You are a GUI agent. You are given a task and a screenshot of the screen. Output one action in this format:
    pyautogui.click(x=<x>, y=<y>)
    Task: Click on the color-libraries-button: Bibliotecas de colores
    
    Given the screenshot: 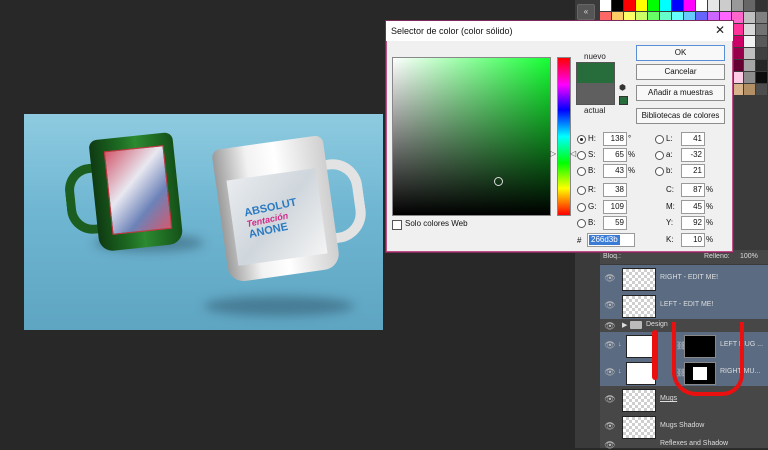 What is the action you would take?
    pyautogui.click(x=680, y=116)
    